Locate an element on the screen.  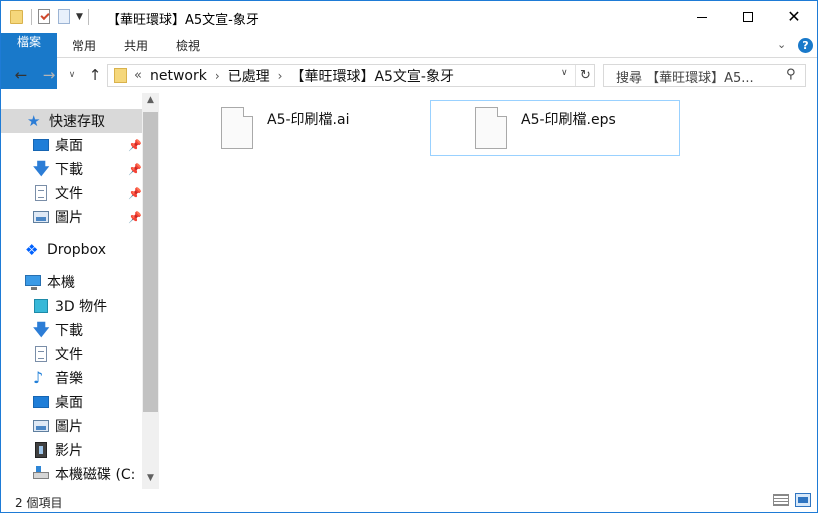
computer-icon is located at coordinates (33, 282).